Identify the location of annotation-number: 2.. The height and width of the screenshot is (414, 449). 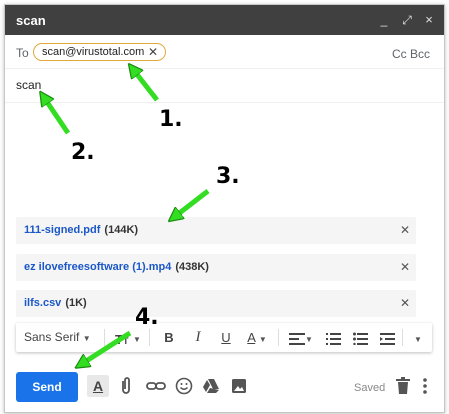
(83, 152).